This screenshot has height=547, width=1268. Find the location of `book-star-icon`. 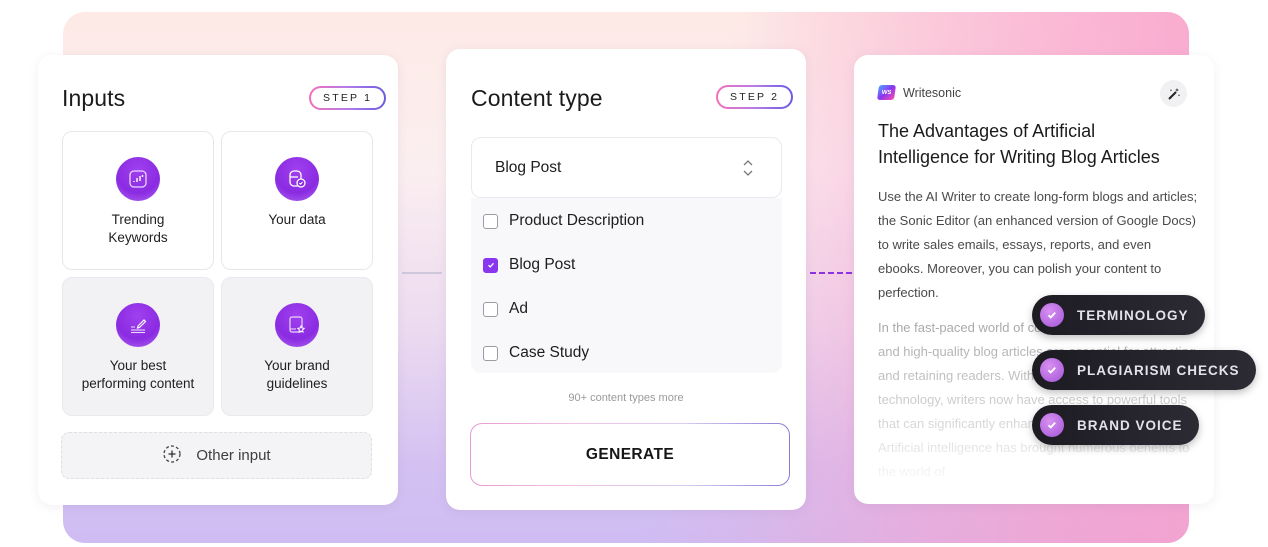

book-star-icon is located at coordinates (297, 325).